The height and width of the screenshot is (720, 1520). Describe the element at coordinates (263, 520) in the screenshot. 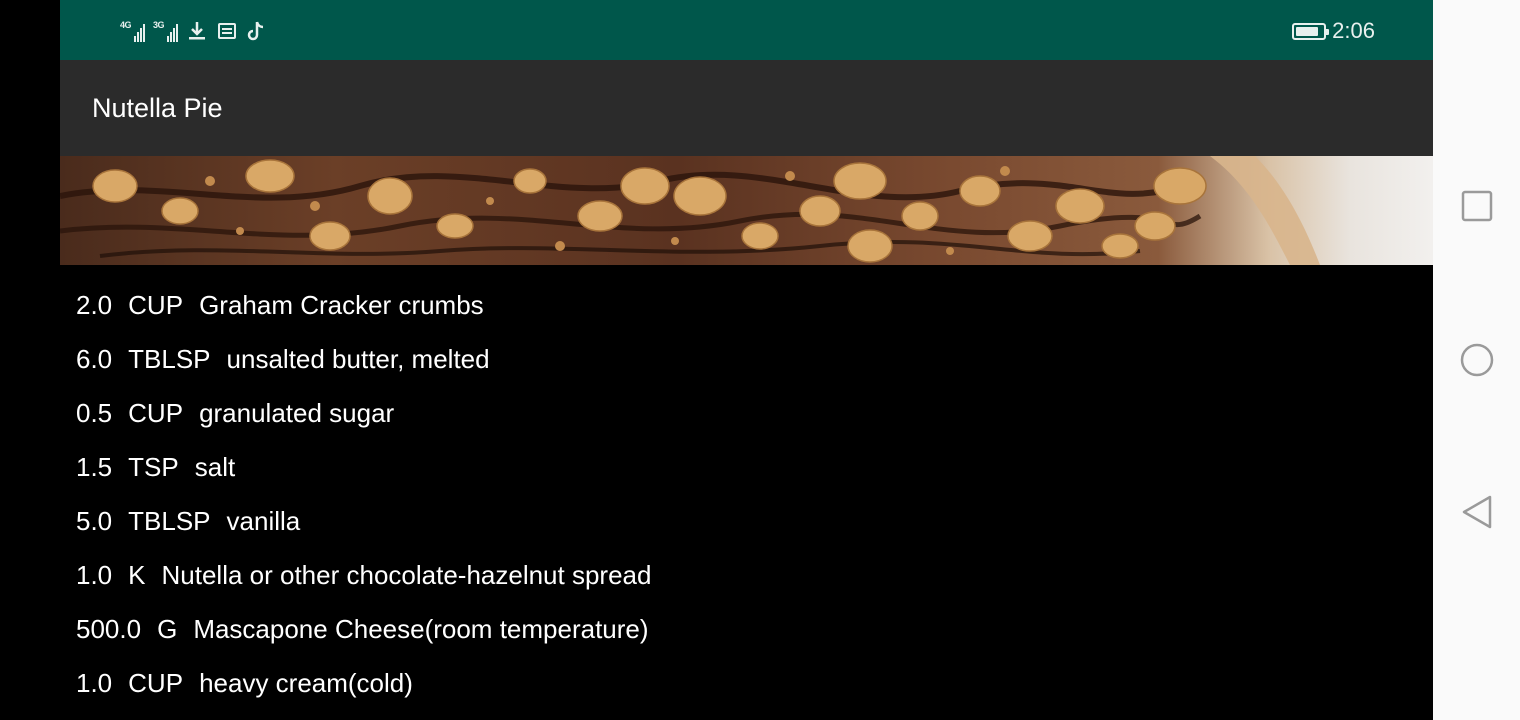

I see `ingredient-name: vanilla` at that location.